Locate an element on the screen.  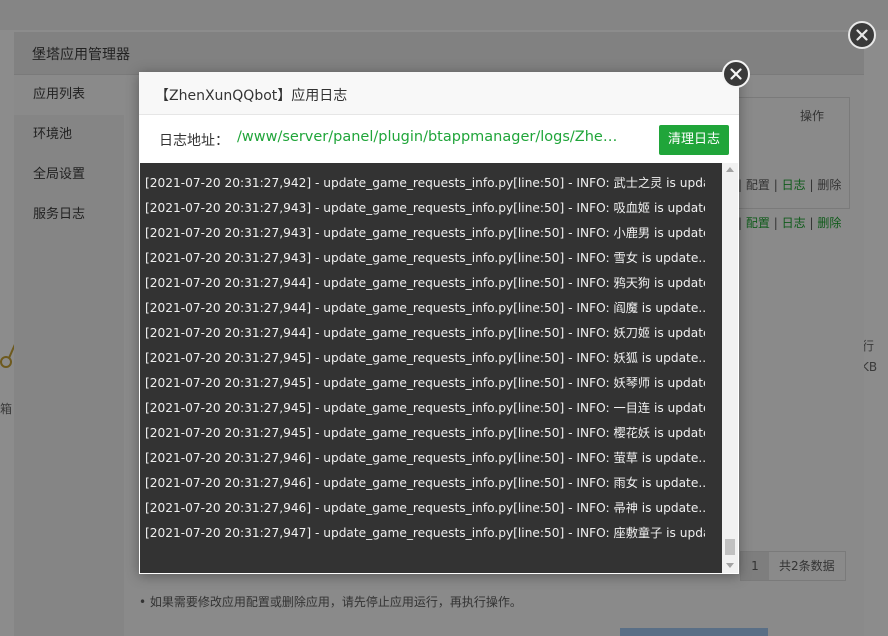
scroll-up-arrow-icon is located at coordinates (730, 169).